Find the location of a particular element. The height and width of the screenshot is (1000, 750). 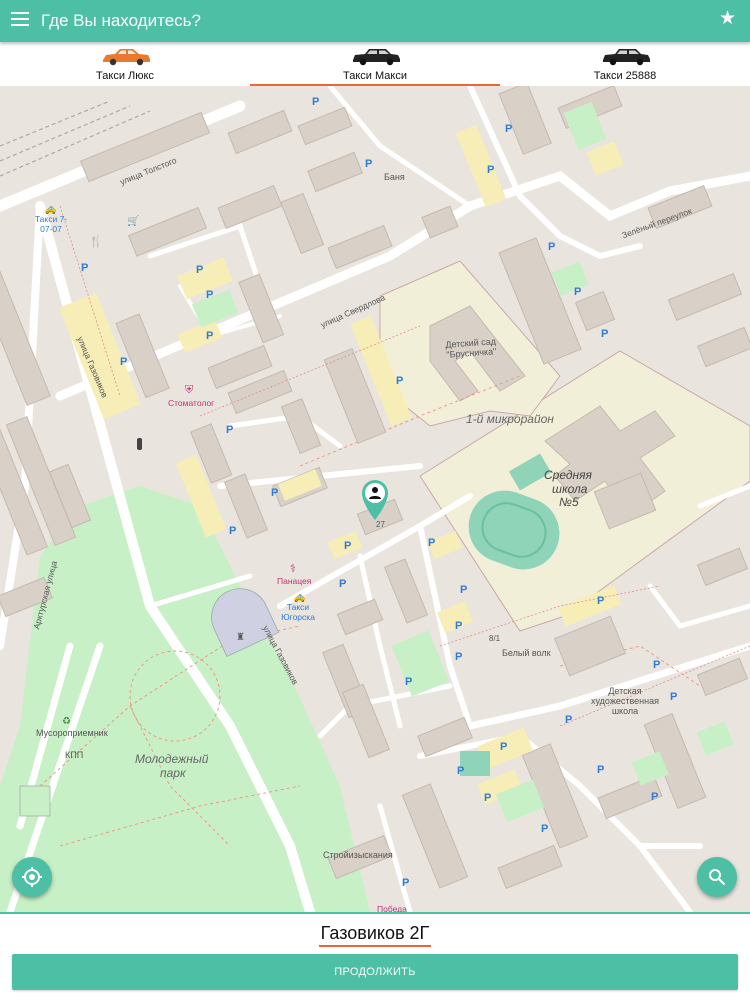

school-label: школа is located at coordinates (570, 489).